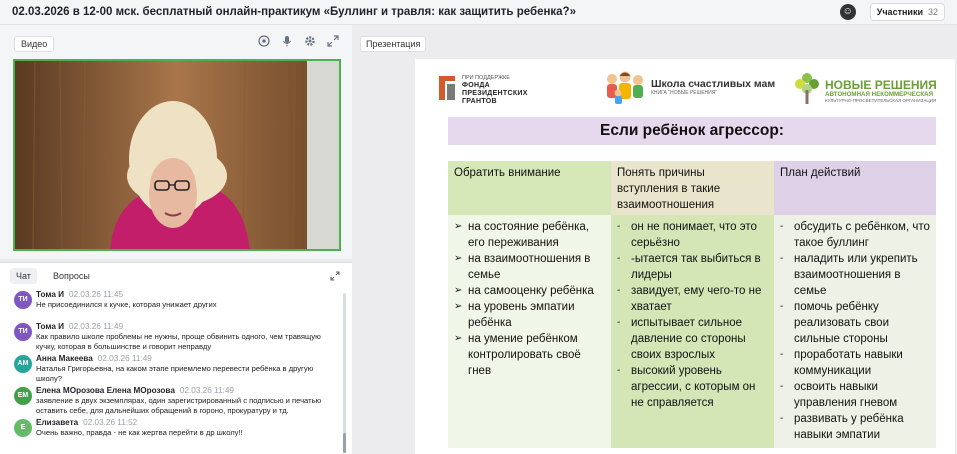  I want to click on list-item: - освоить навыки управления гневом, so click(855, 395).